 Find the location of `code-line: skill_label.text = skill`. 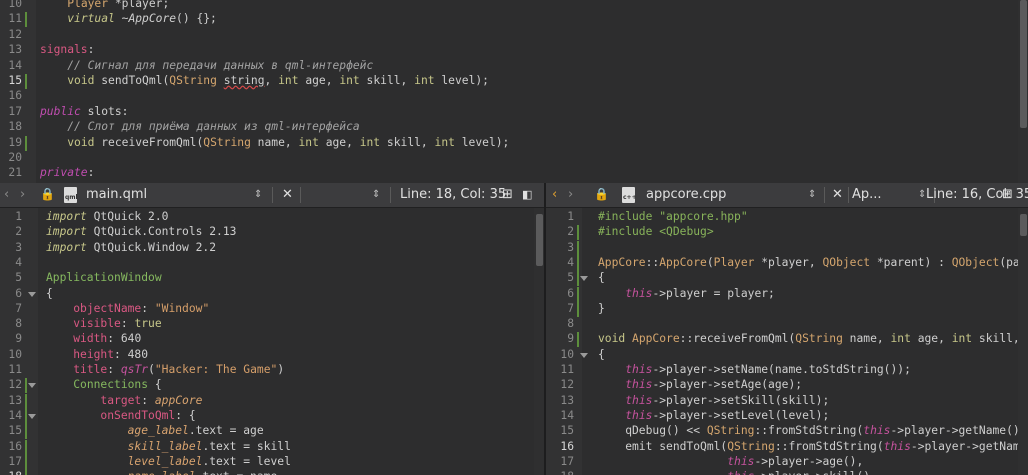

code-line: skill_label.text = skill is located at coordinates (168, 446).